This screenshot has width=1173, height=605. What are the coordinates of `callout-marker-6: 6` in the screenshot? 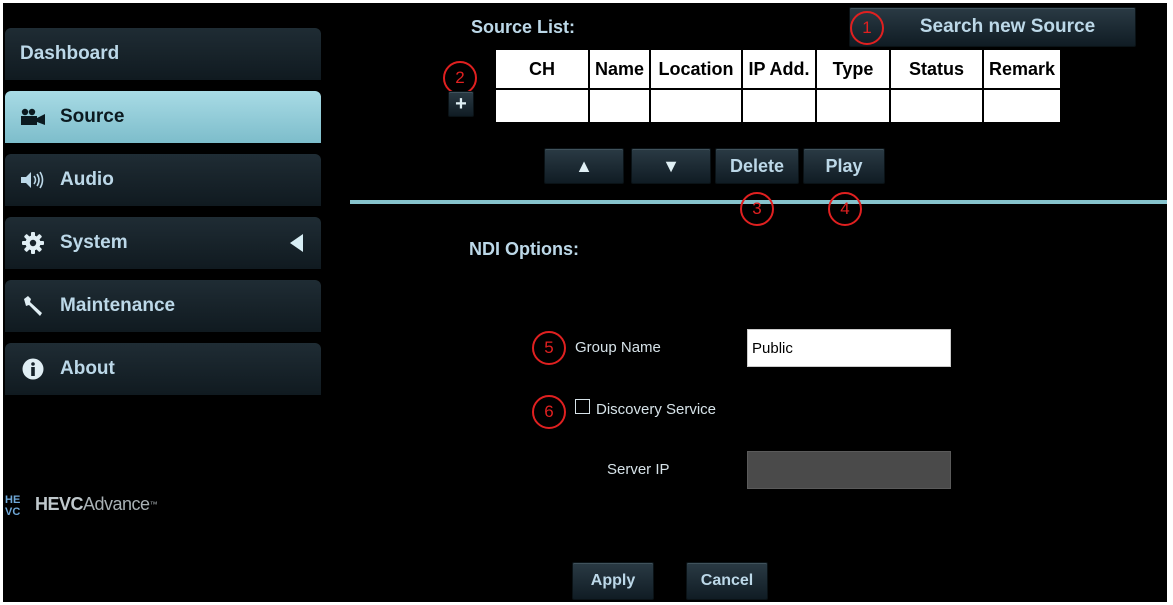 It's located at (549, 412).